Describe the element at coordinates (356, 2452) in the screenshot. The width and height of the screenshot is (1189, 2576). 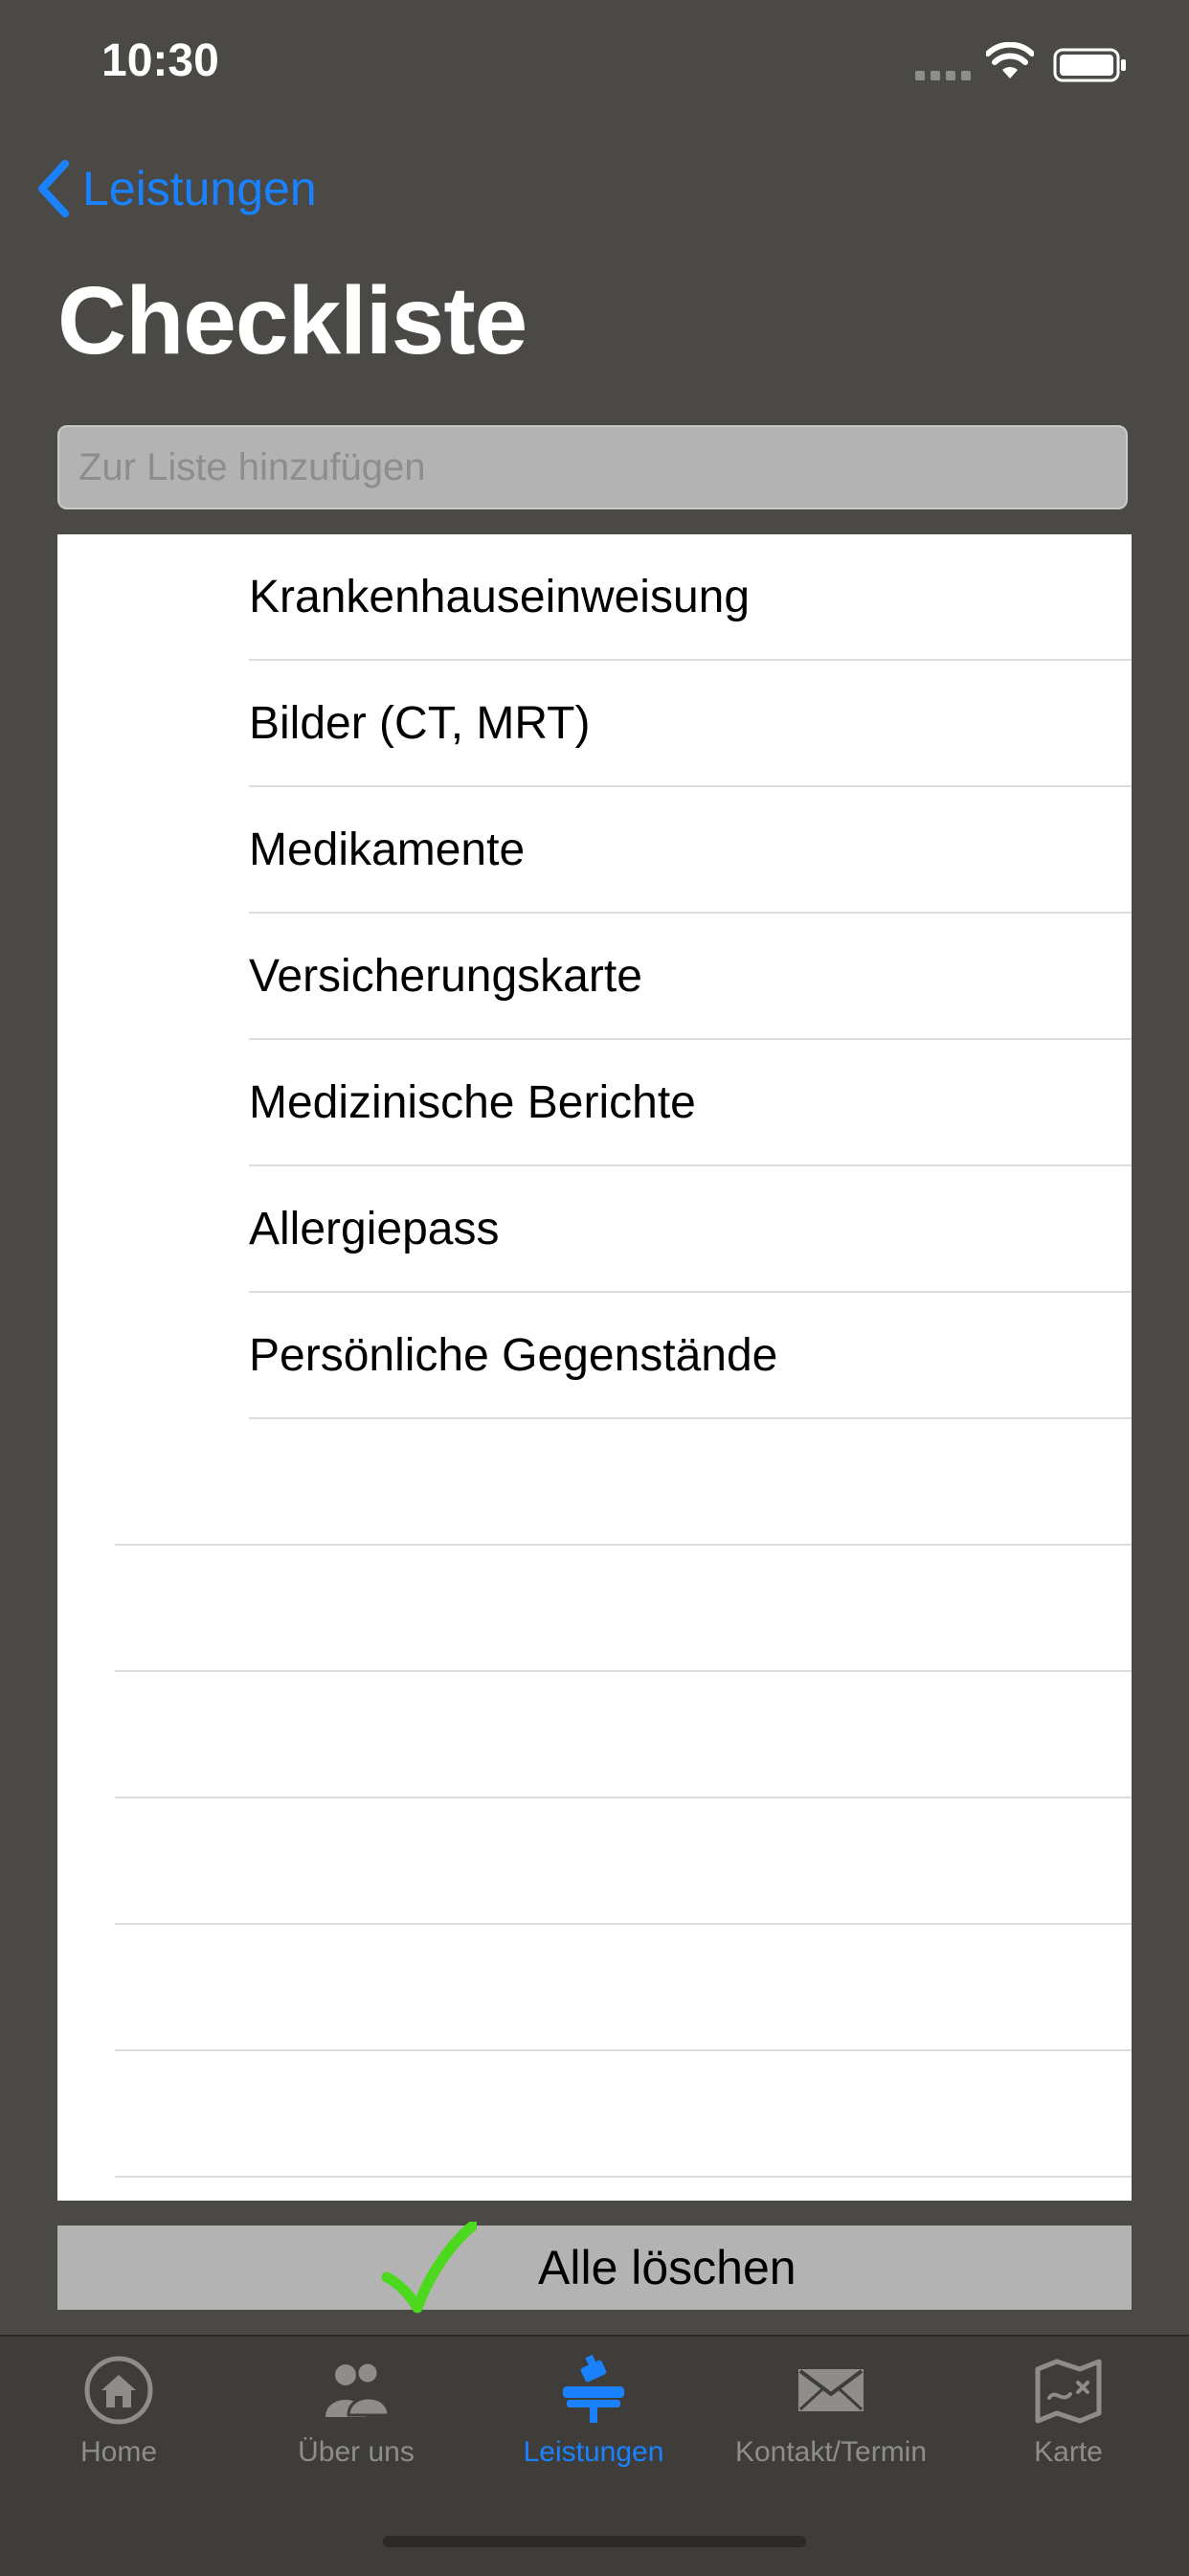
I see `tab-label: Über uns` at that location.